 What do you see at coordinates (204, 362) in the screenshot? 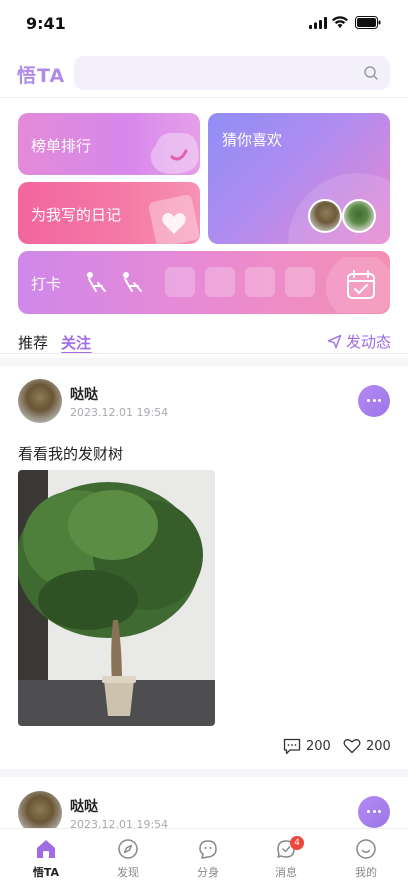
I see `section-gap` at bounding box center [204, 362].